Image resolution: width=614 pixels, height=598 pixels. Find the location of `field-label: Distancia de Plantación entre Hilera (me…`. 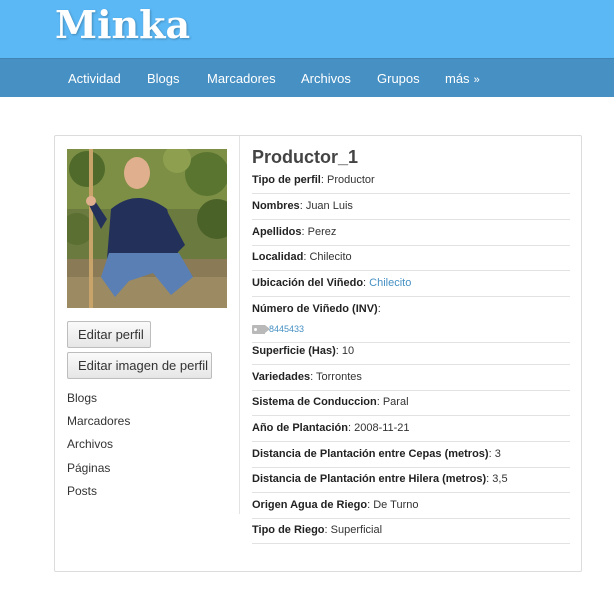

field-label: Distancia de Plantación entre Hilera (me… is located at coordinates (369, 479).